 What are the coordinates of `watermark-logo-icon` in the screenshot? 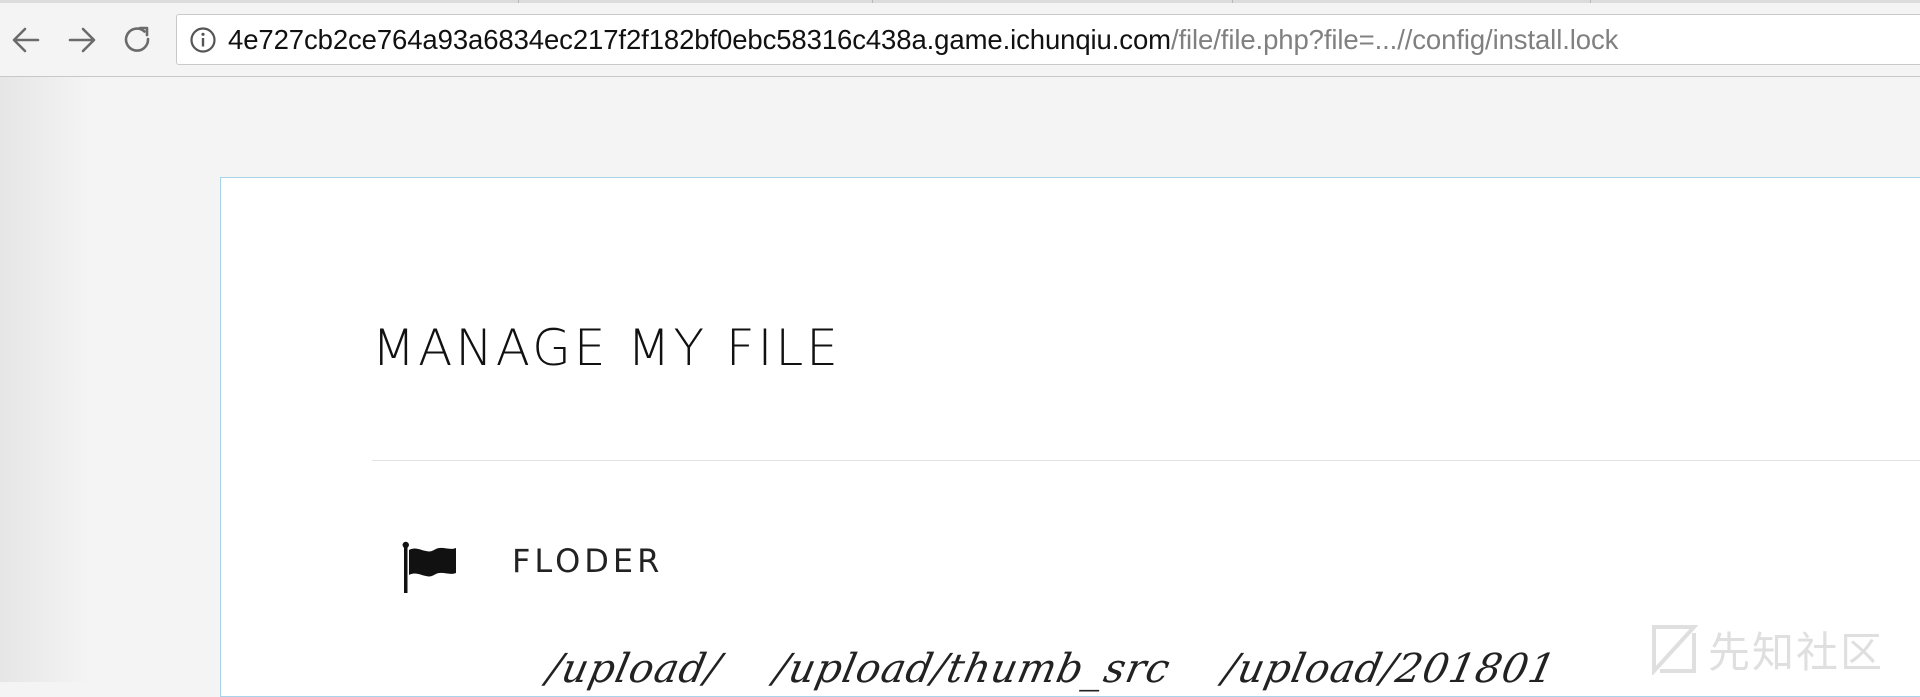 It's located at (1675, 650).